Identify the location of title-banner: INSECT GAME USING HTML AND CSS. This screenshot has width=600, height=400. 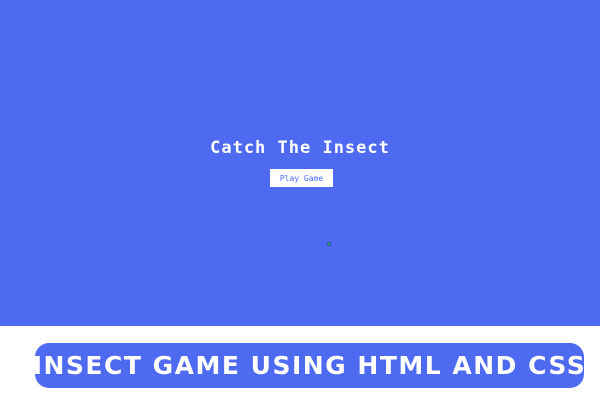
(309, 365).